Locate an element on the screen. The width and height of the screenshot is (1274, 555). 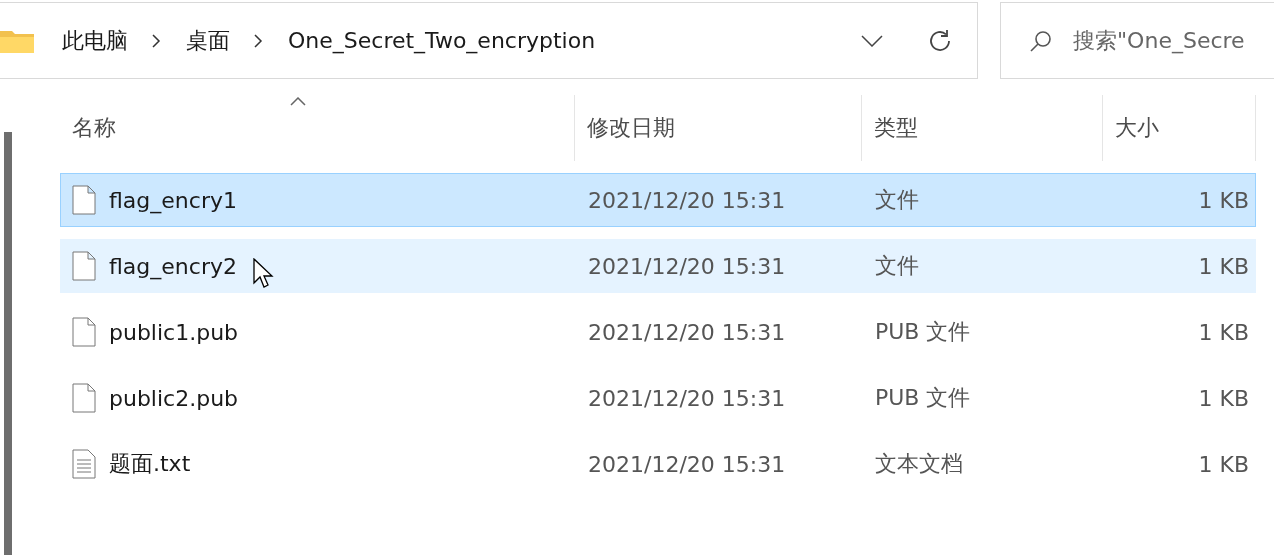
scrollbar is located at coordinates (8, 343).